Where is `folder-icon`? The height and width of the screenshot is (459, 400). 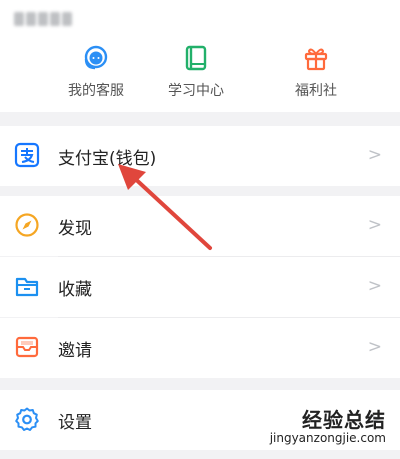
folder-icon is located at coordinates (27, 287).